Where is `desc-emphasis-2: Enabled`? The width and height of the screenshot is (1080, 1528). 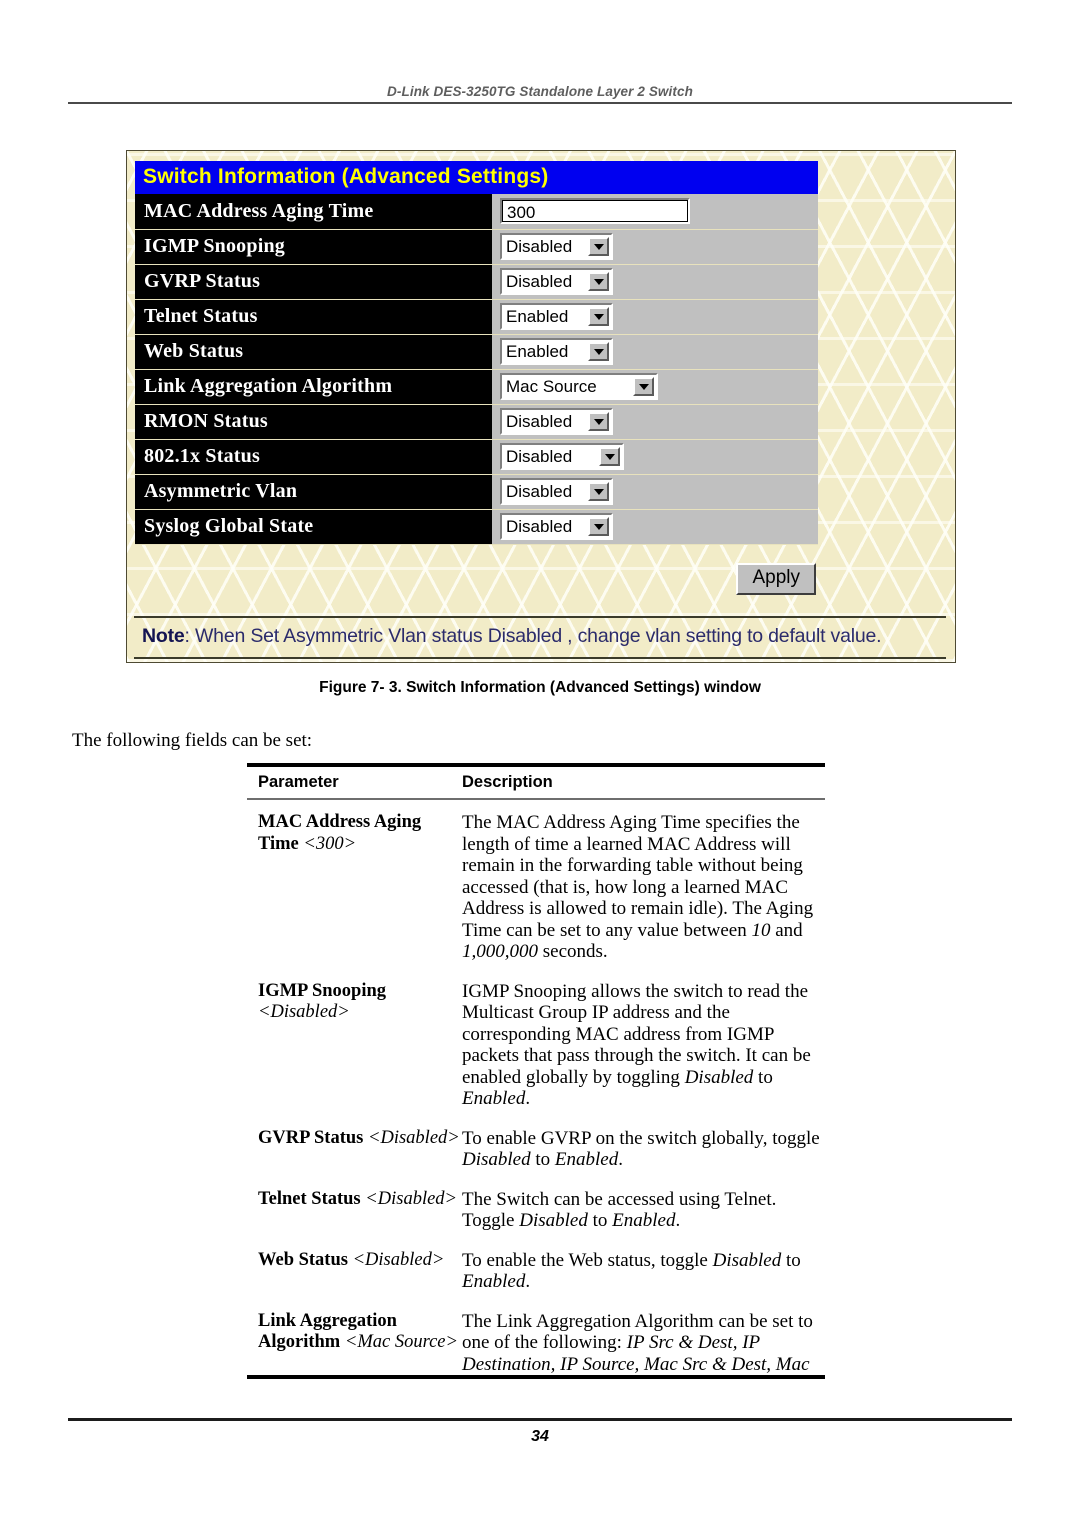
desc-emphasis-2: Enabled is located at coordinates (494, 1098).